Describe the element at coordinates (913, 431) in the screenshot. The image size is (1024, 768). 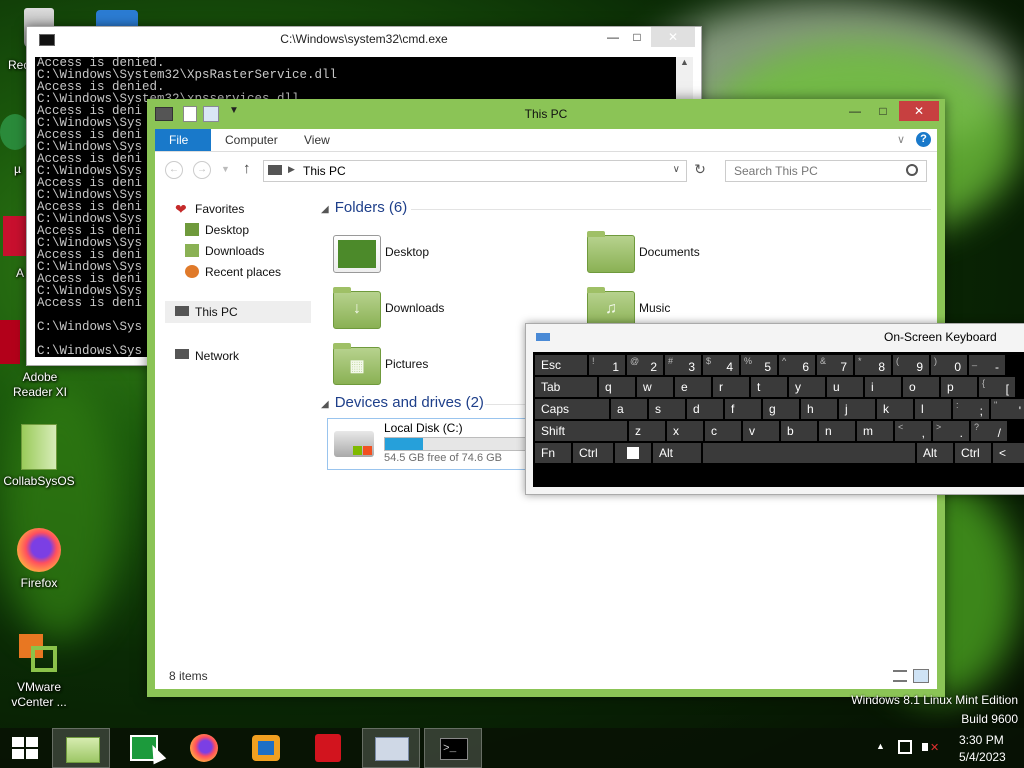
I see `osk-key: <,` at that location.